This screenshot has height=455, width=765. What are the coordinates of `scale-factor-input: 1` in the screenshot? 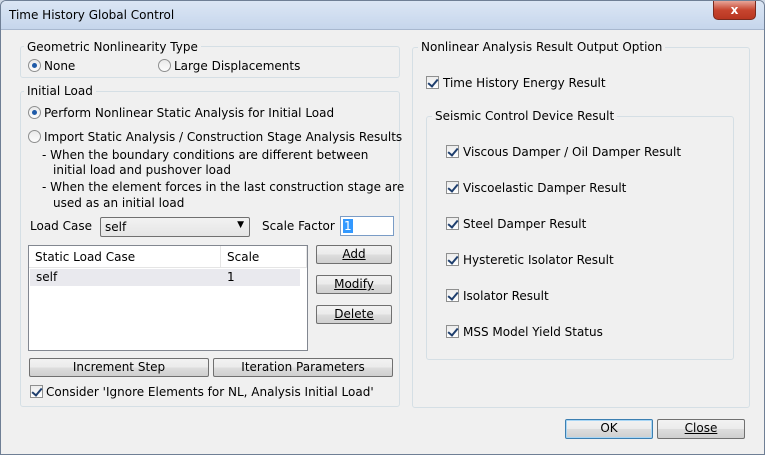 It's located at (367, 226).